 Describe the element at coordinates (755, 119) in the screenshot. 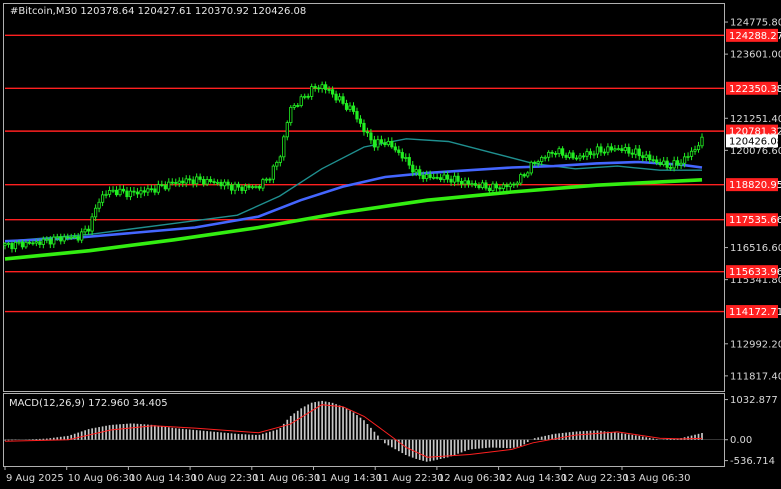

I see `price-axis-label: 121251.40` at that location.